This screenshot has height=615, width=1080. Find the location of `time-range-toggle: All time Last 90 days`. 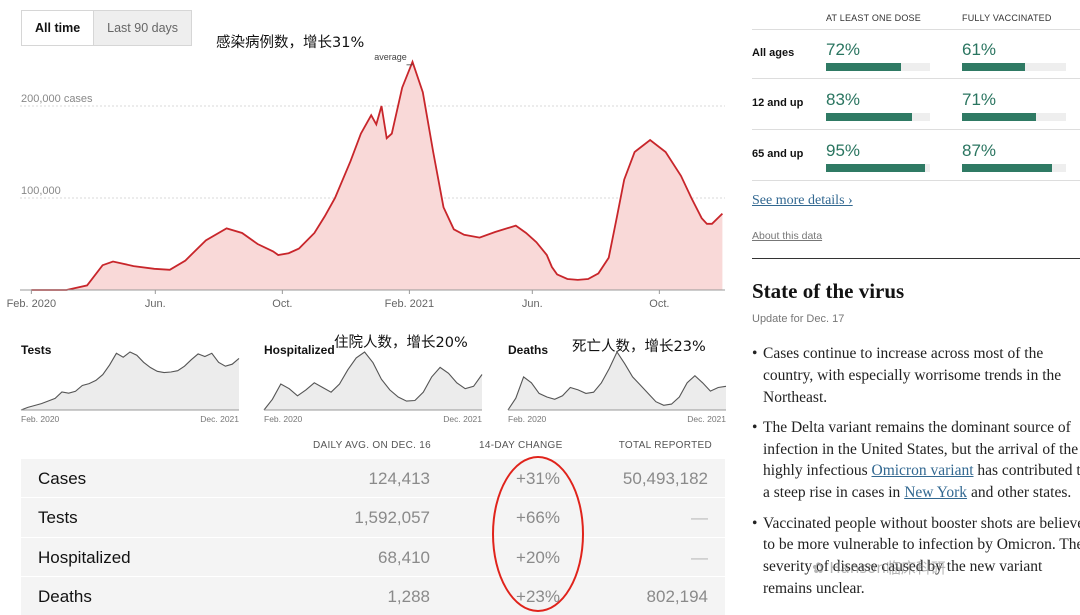

time-range-toggle: All time Last 90 days is located at coordinates (107, 28).